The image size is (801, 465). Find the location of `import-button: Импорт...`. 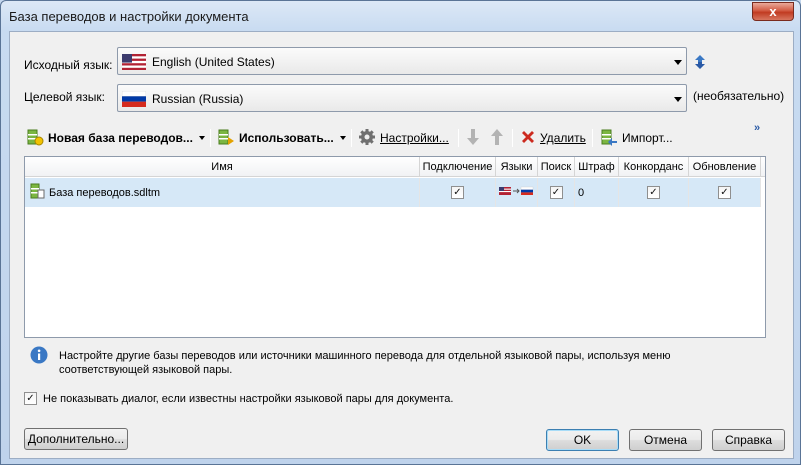

import-button: Импорт... is located at coordinates (636, 138).